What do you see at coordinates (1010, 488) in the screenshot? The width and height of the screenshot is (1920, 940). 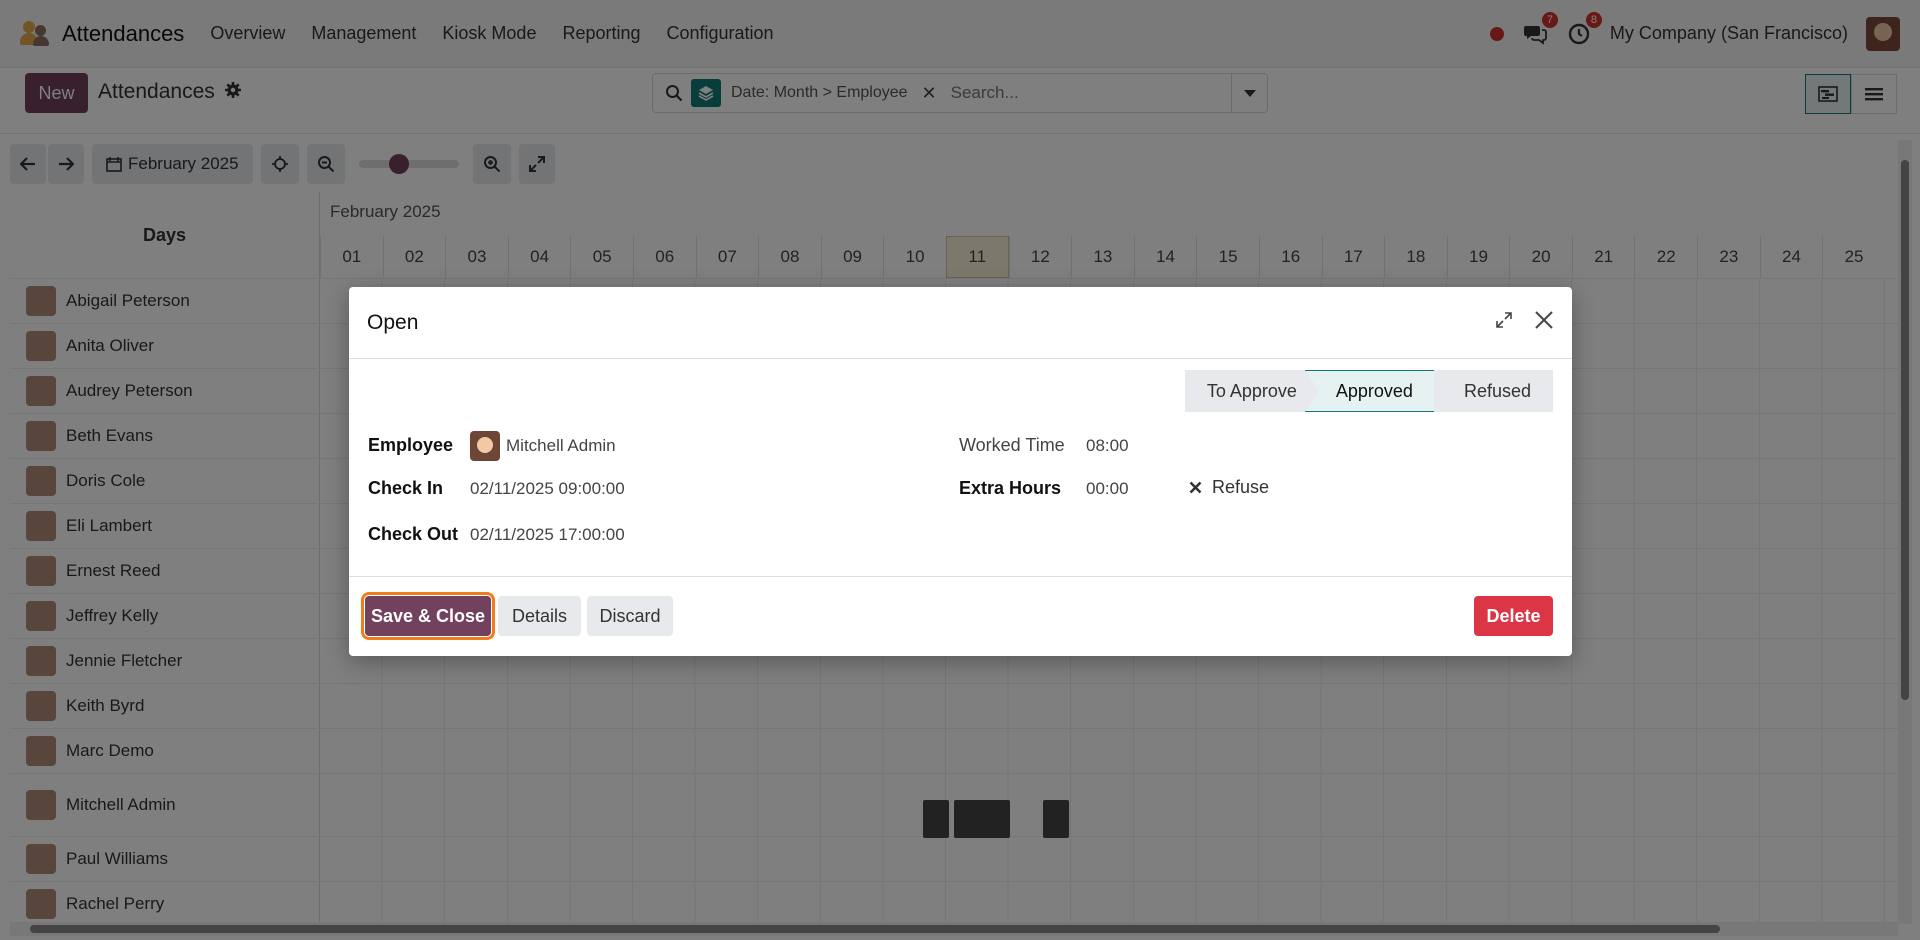 I see `extra-hours-label: Extra Hours` at bounding box center [1010, 488].